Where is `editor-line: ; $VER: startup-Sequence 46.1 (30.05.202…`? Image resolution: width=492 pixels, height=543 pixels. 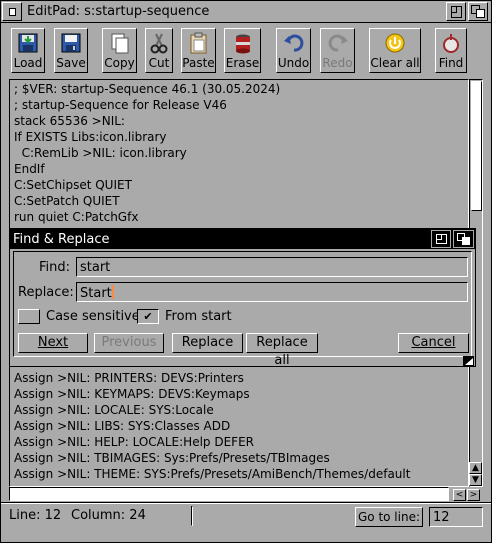 editor-line: ; $VER: startup-Sequence 46.1 (30.05.202… is located at coordinates (147, 89).